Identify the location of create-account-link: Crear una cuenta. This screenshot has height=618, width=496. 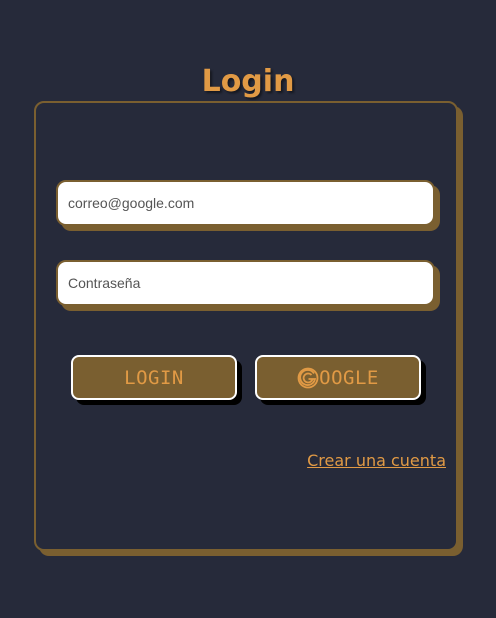
(376, 460).